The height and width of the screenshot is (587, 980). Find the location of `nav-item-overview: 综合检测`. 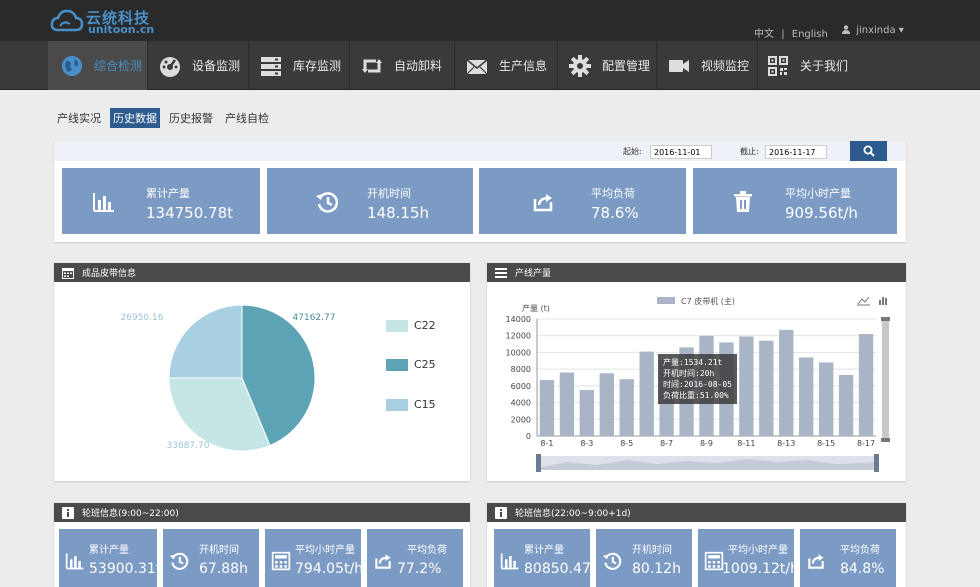

nav-item-overview: 综合检测 is located at coordinates (97, 65).